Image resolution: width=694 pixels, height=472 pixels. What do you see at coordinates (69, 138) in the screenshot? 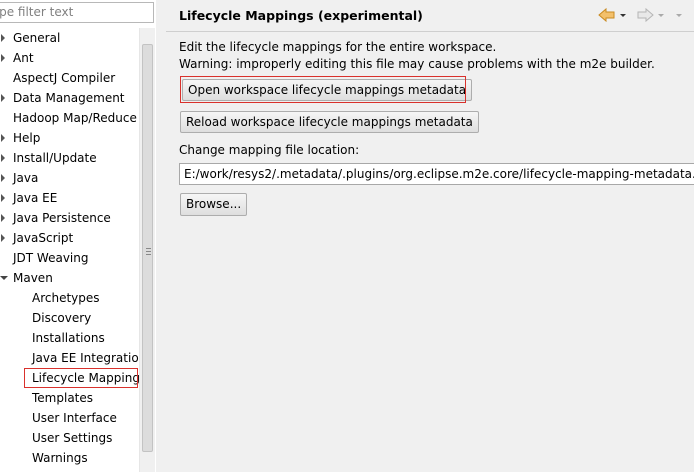
I see `tree-item-help: Help` at bounding box center [69, 138].